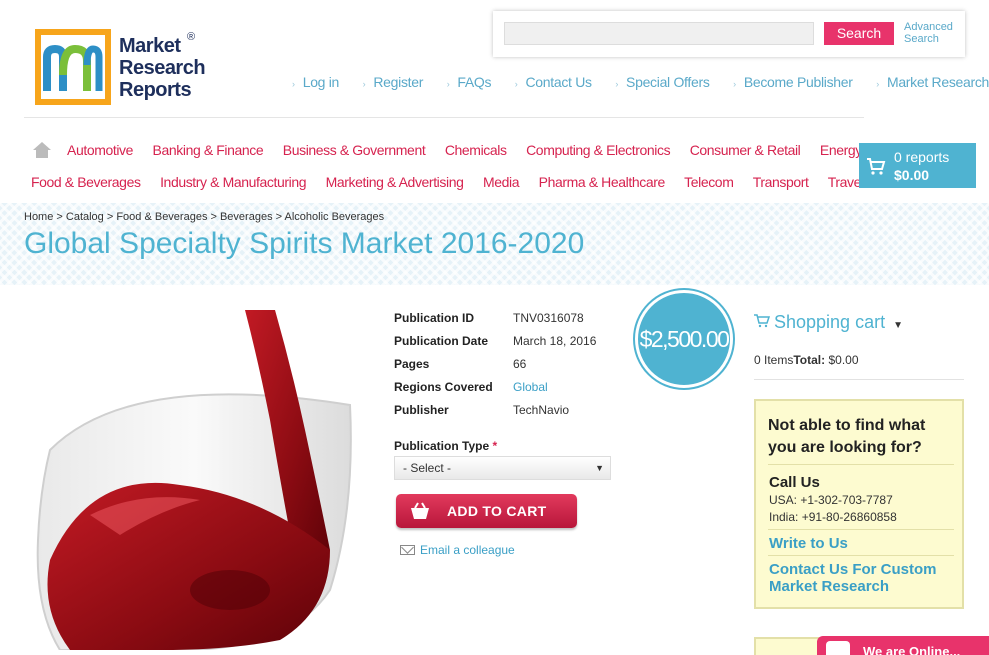  I want to click on faqs-link: FAQs, so click(474, 82).